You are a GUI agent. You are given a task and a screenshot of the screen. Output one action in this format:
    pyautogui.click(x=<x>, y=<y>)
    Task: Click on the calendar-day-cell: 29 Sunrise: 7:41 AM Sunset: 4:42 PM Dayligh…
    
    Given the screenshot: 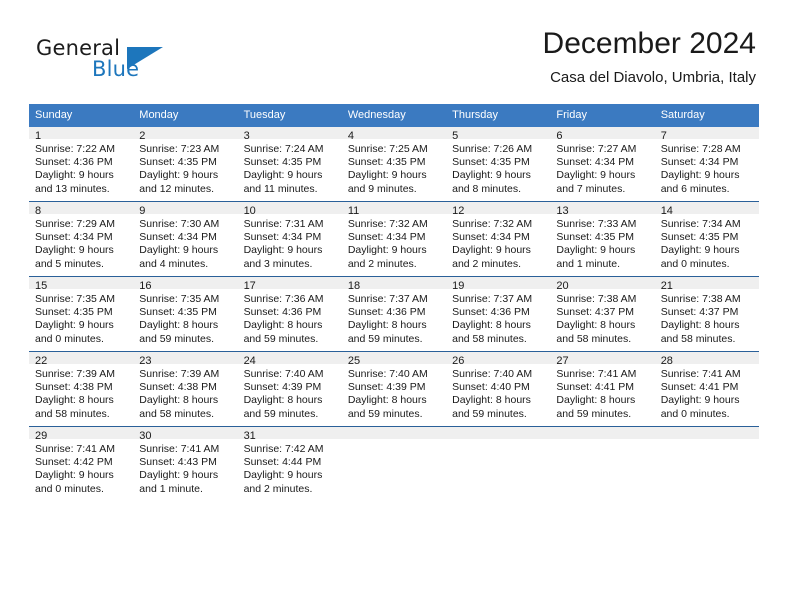 What is the action you would take?
    pyautogui.click(x=81, y=463)
    